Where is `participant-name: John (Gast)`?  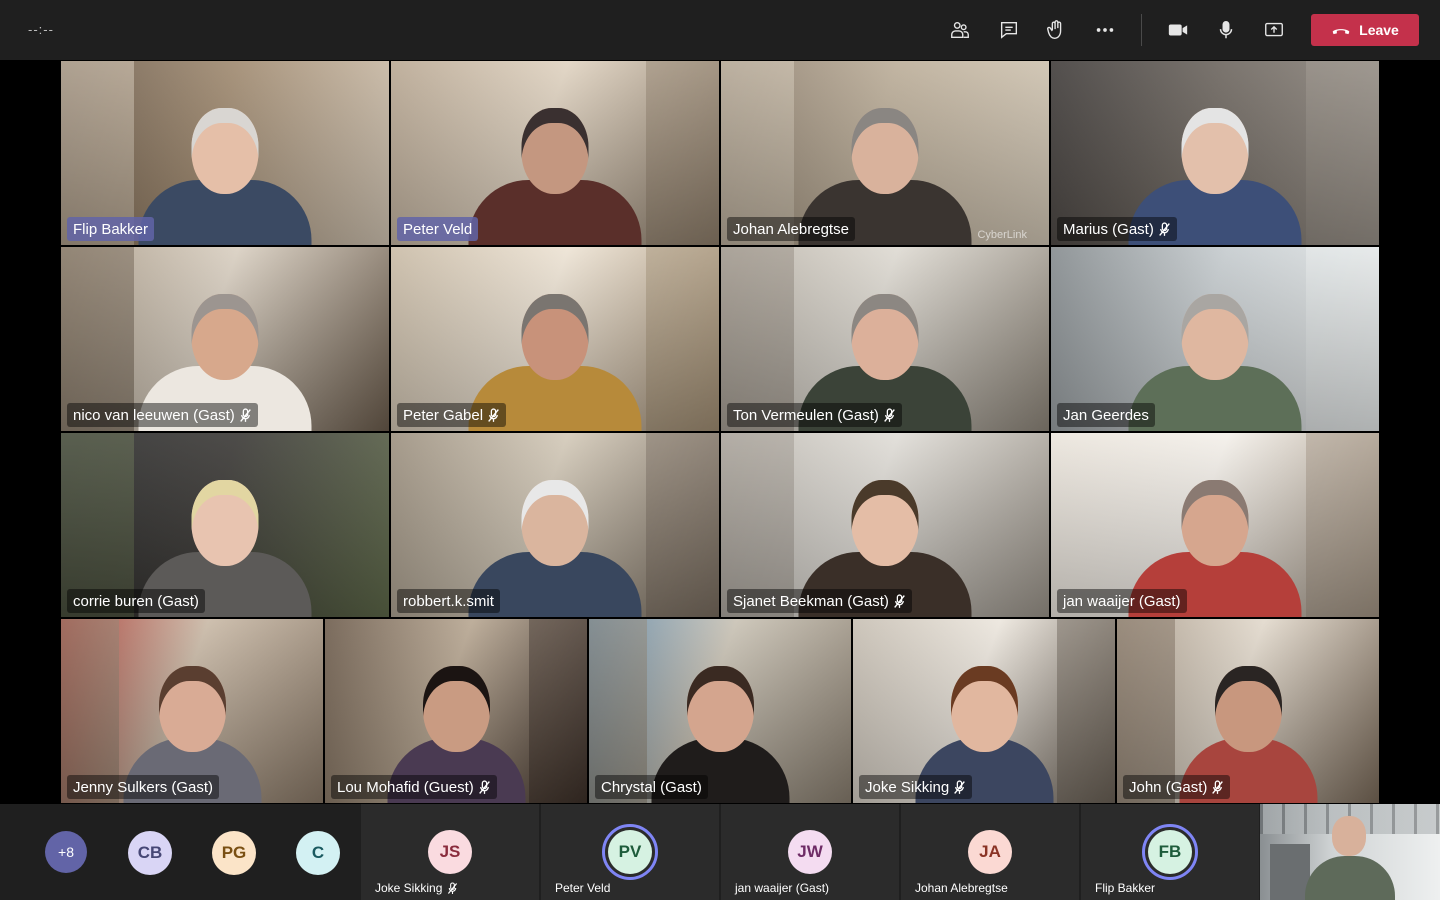
participant-name: John (Gast) is located at coordinates (1168, 787).